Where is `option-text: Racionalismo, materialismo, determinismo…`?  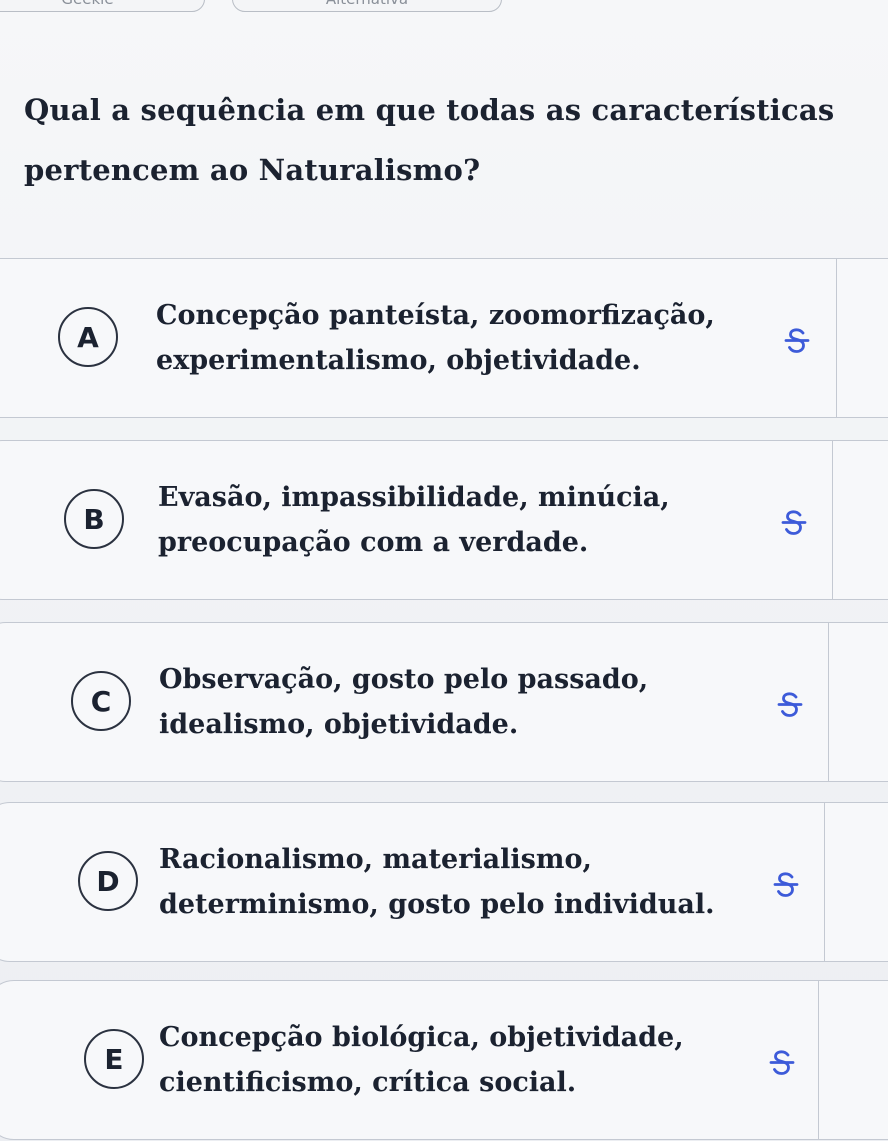 option-text: Racionalismo, materialismo, determinismo… is located at coordinates (484, 882).